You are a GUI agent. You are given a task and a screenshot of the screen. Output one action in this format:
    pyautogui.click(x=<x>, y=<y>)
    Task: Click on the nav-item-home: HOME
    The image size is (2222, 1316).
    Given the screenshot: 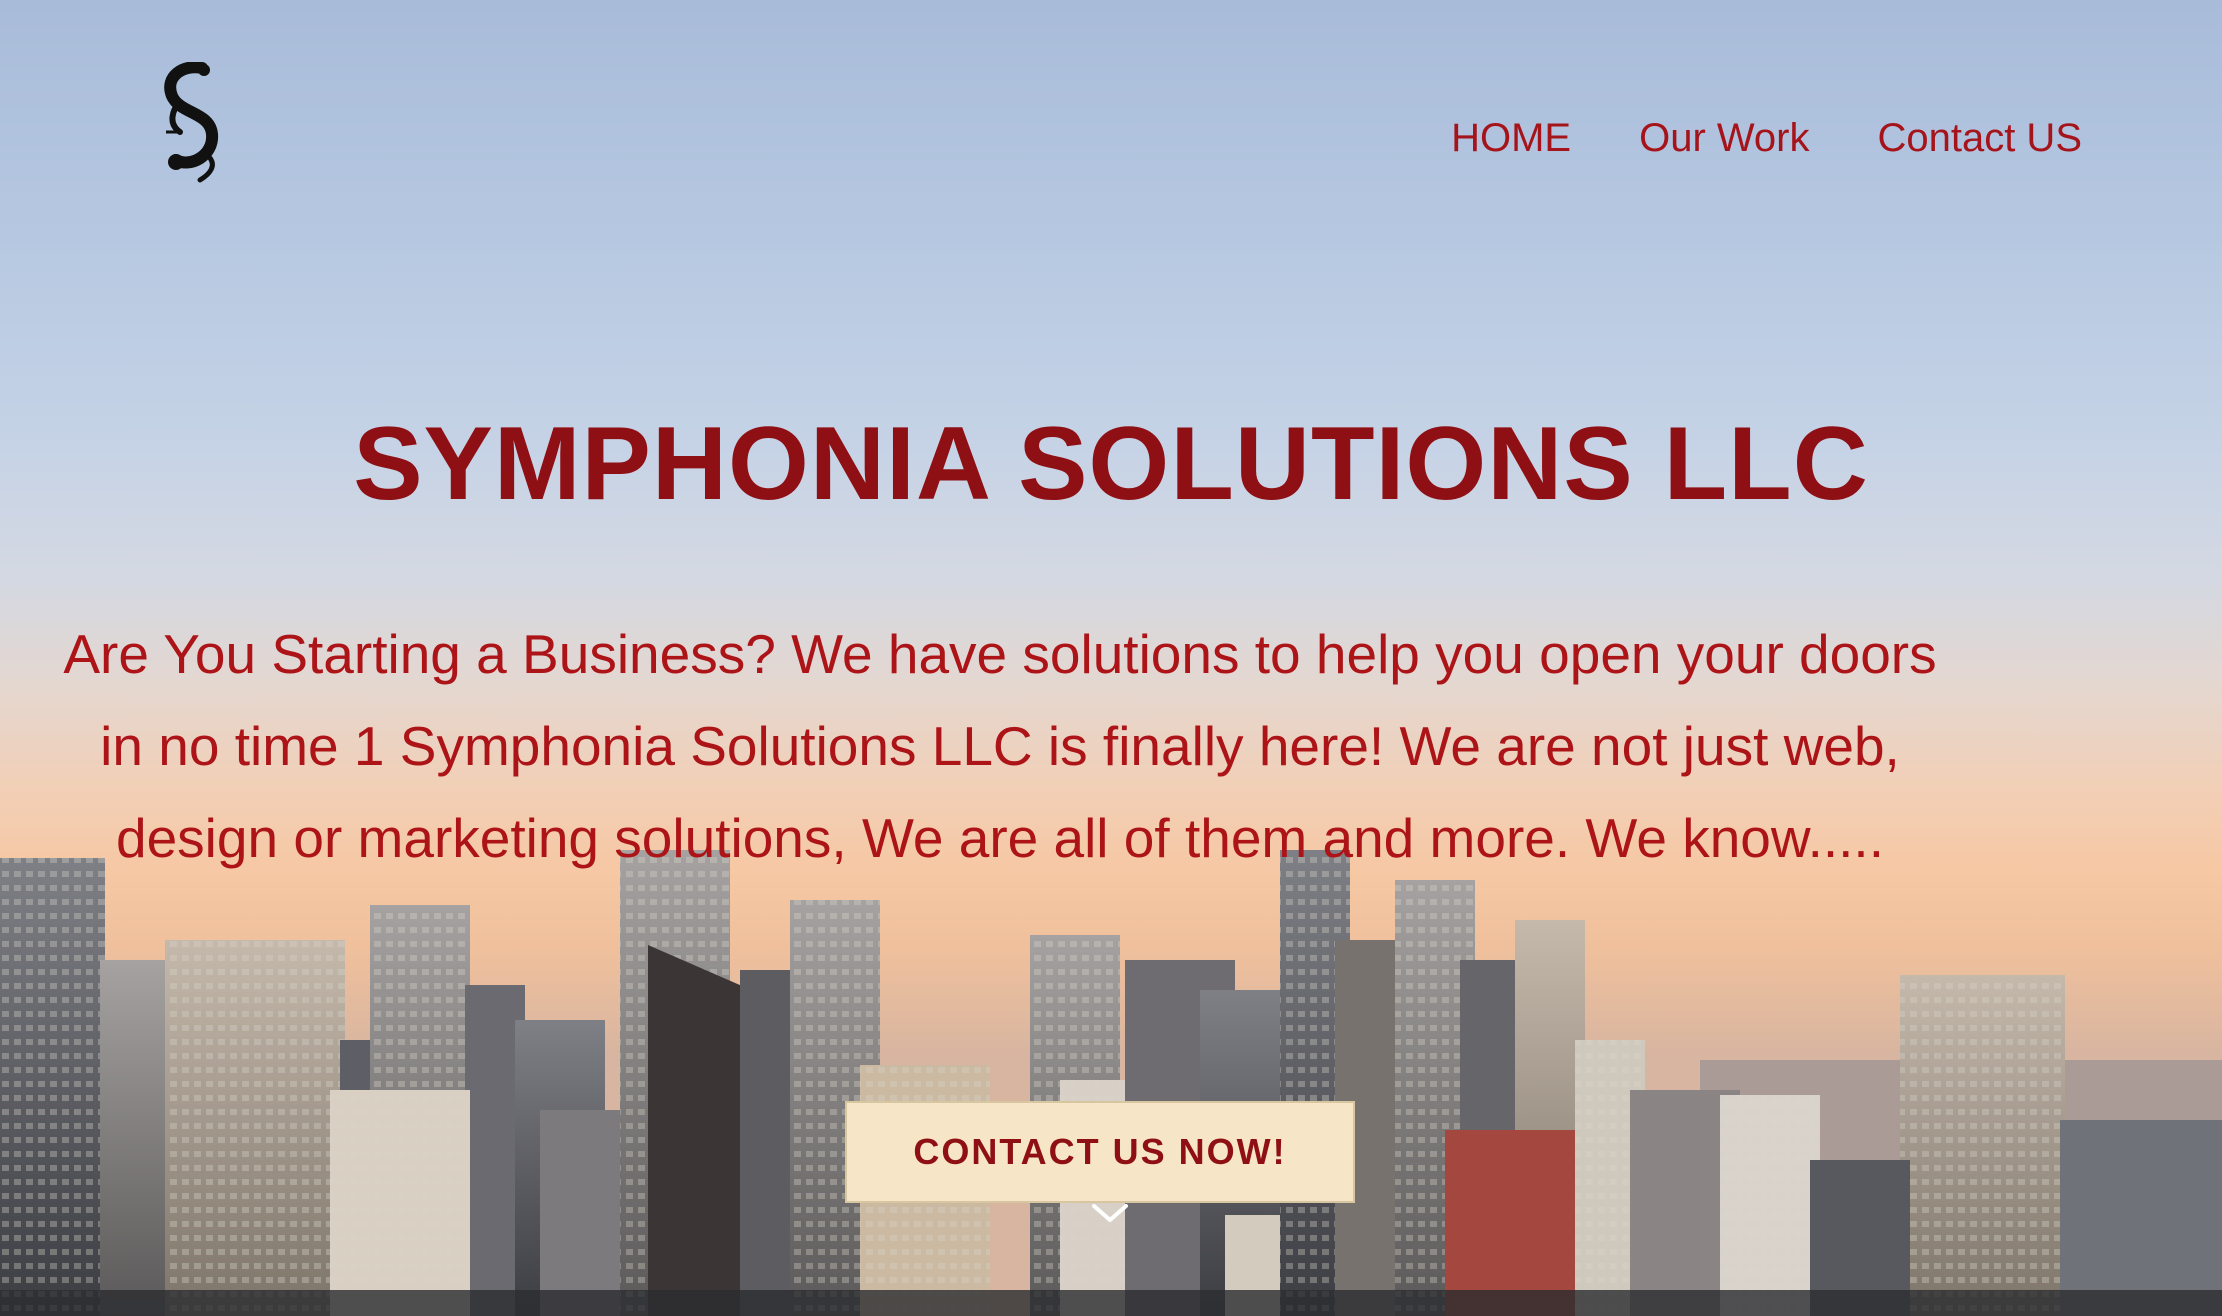 What is the action you would take?
    pyautogui.click(x=1511, y=138)
    